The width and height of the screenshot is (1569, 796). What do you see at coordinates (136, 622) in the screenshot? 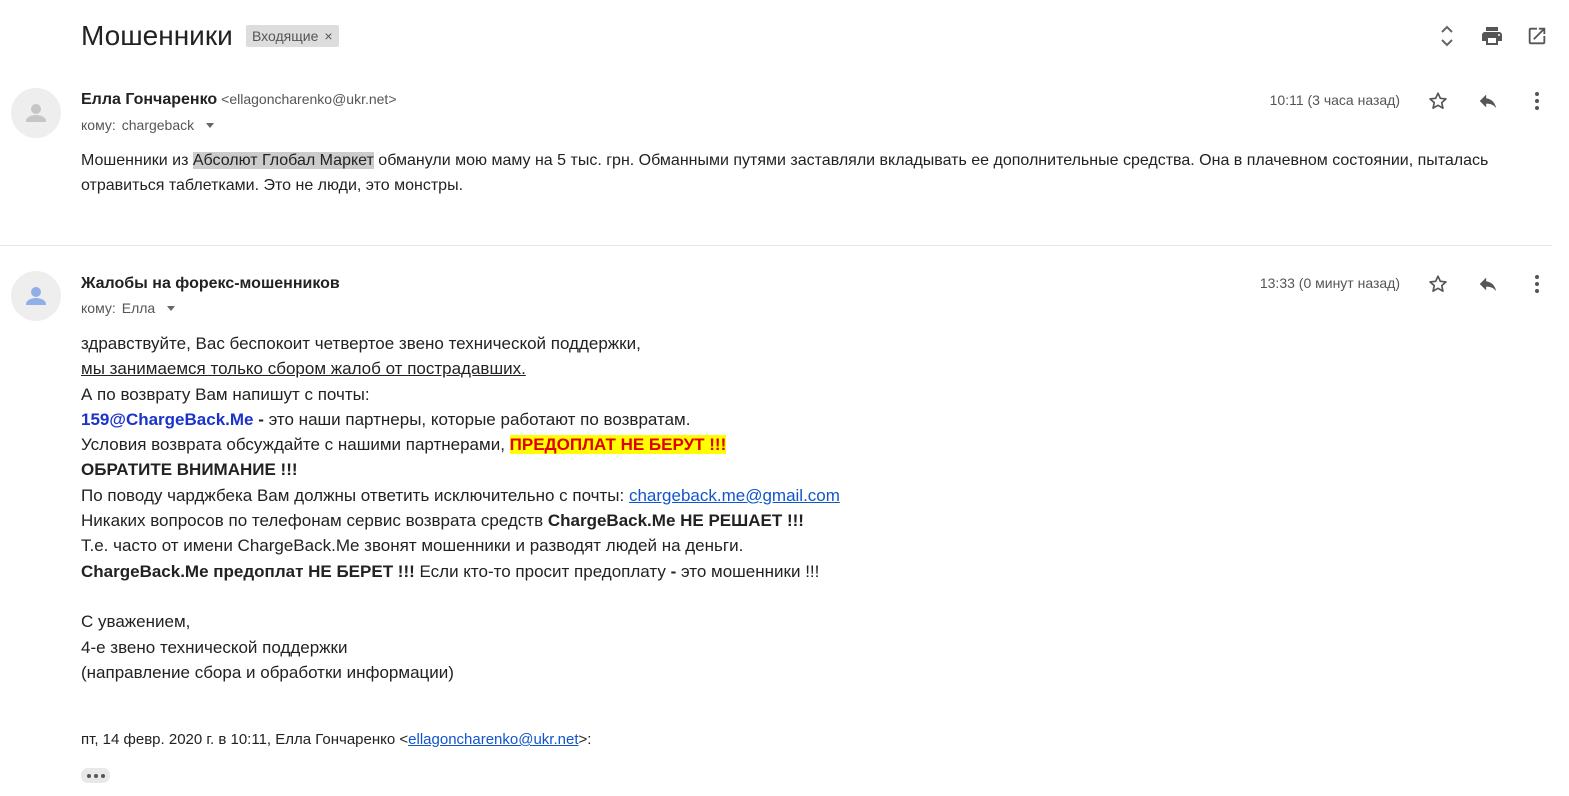
I see `body-line: С уважением,` at bounding box center [136, 622].